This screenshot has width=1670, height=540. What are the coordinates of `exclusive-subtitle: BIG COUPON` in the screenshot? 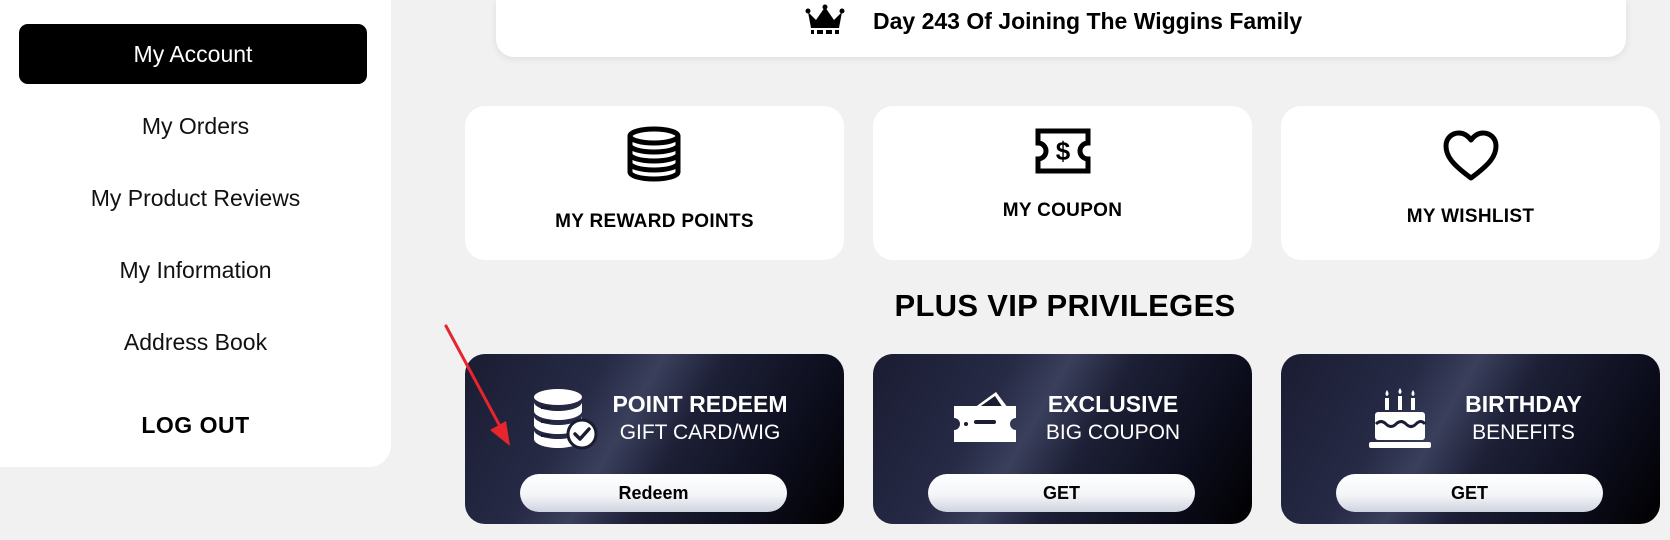 It's located at (1113, 432).